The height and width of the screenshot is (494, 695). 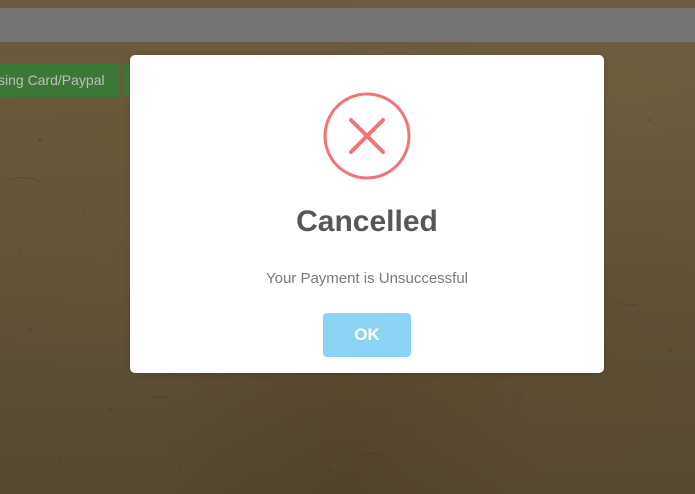 I want to click on ok-button: OK, so click(x=367, y=335).